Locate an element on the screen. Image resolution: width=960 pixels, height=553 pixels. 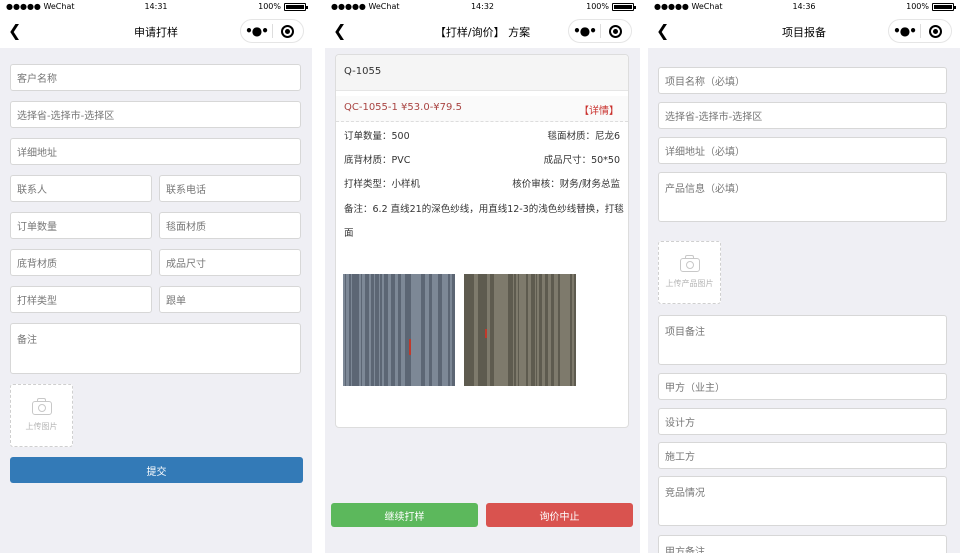
approval-value: 核价审核：财务/财务总监 is located at coordinates (566, 184).